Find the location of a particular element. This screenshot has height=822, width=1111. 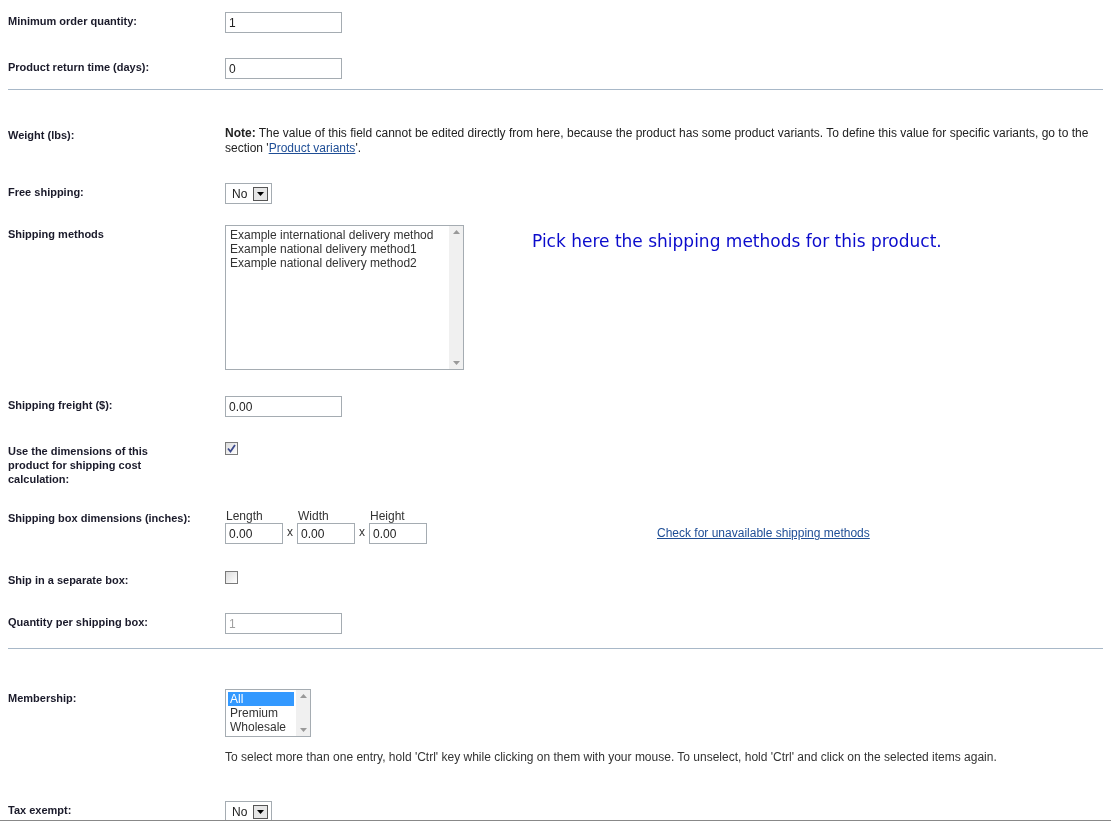

field-label: Ship in a separate box: is located at coordinates (69, 580).